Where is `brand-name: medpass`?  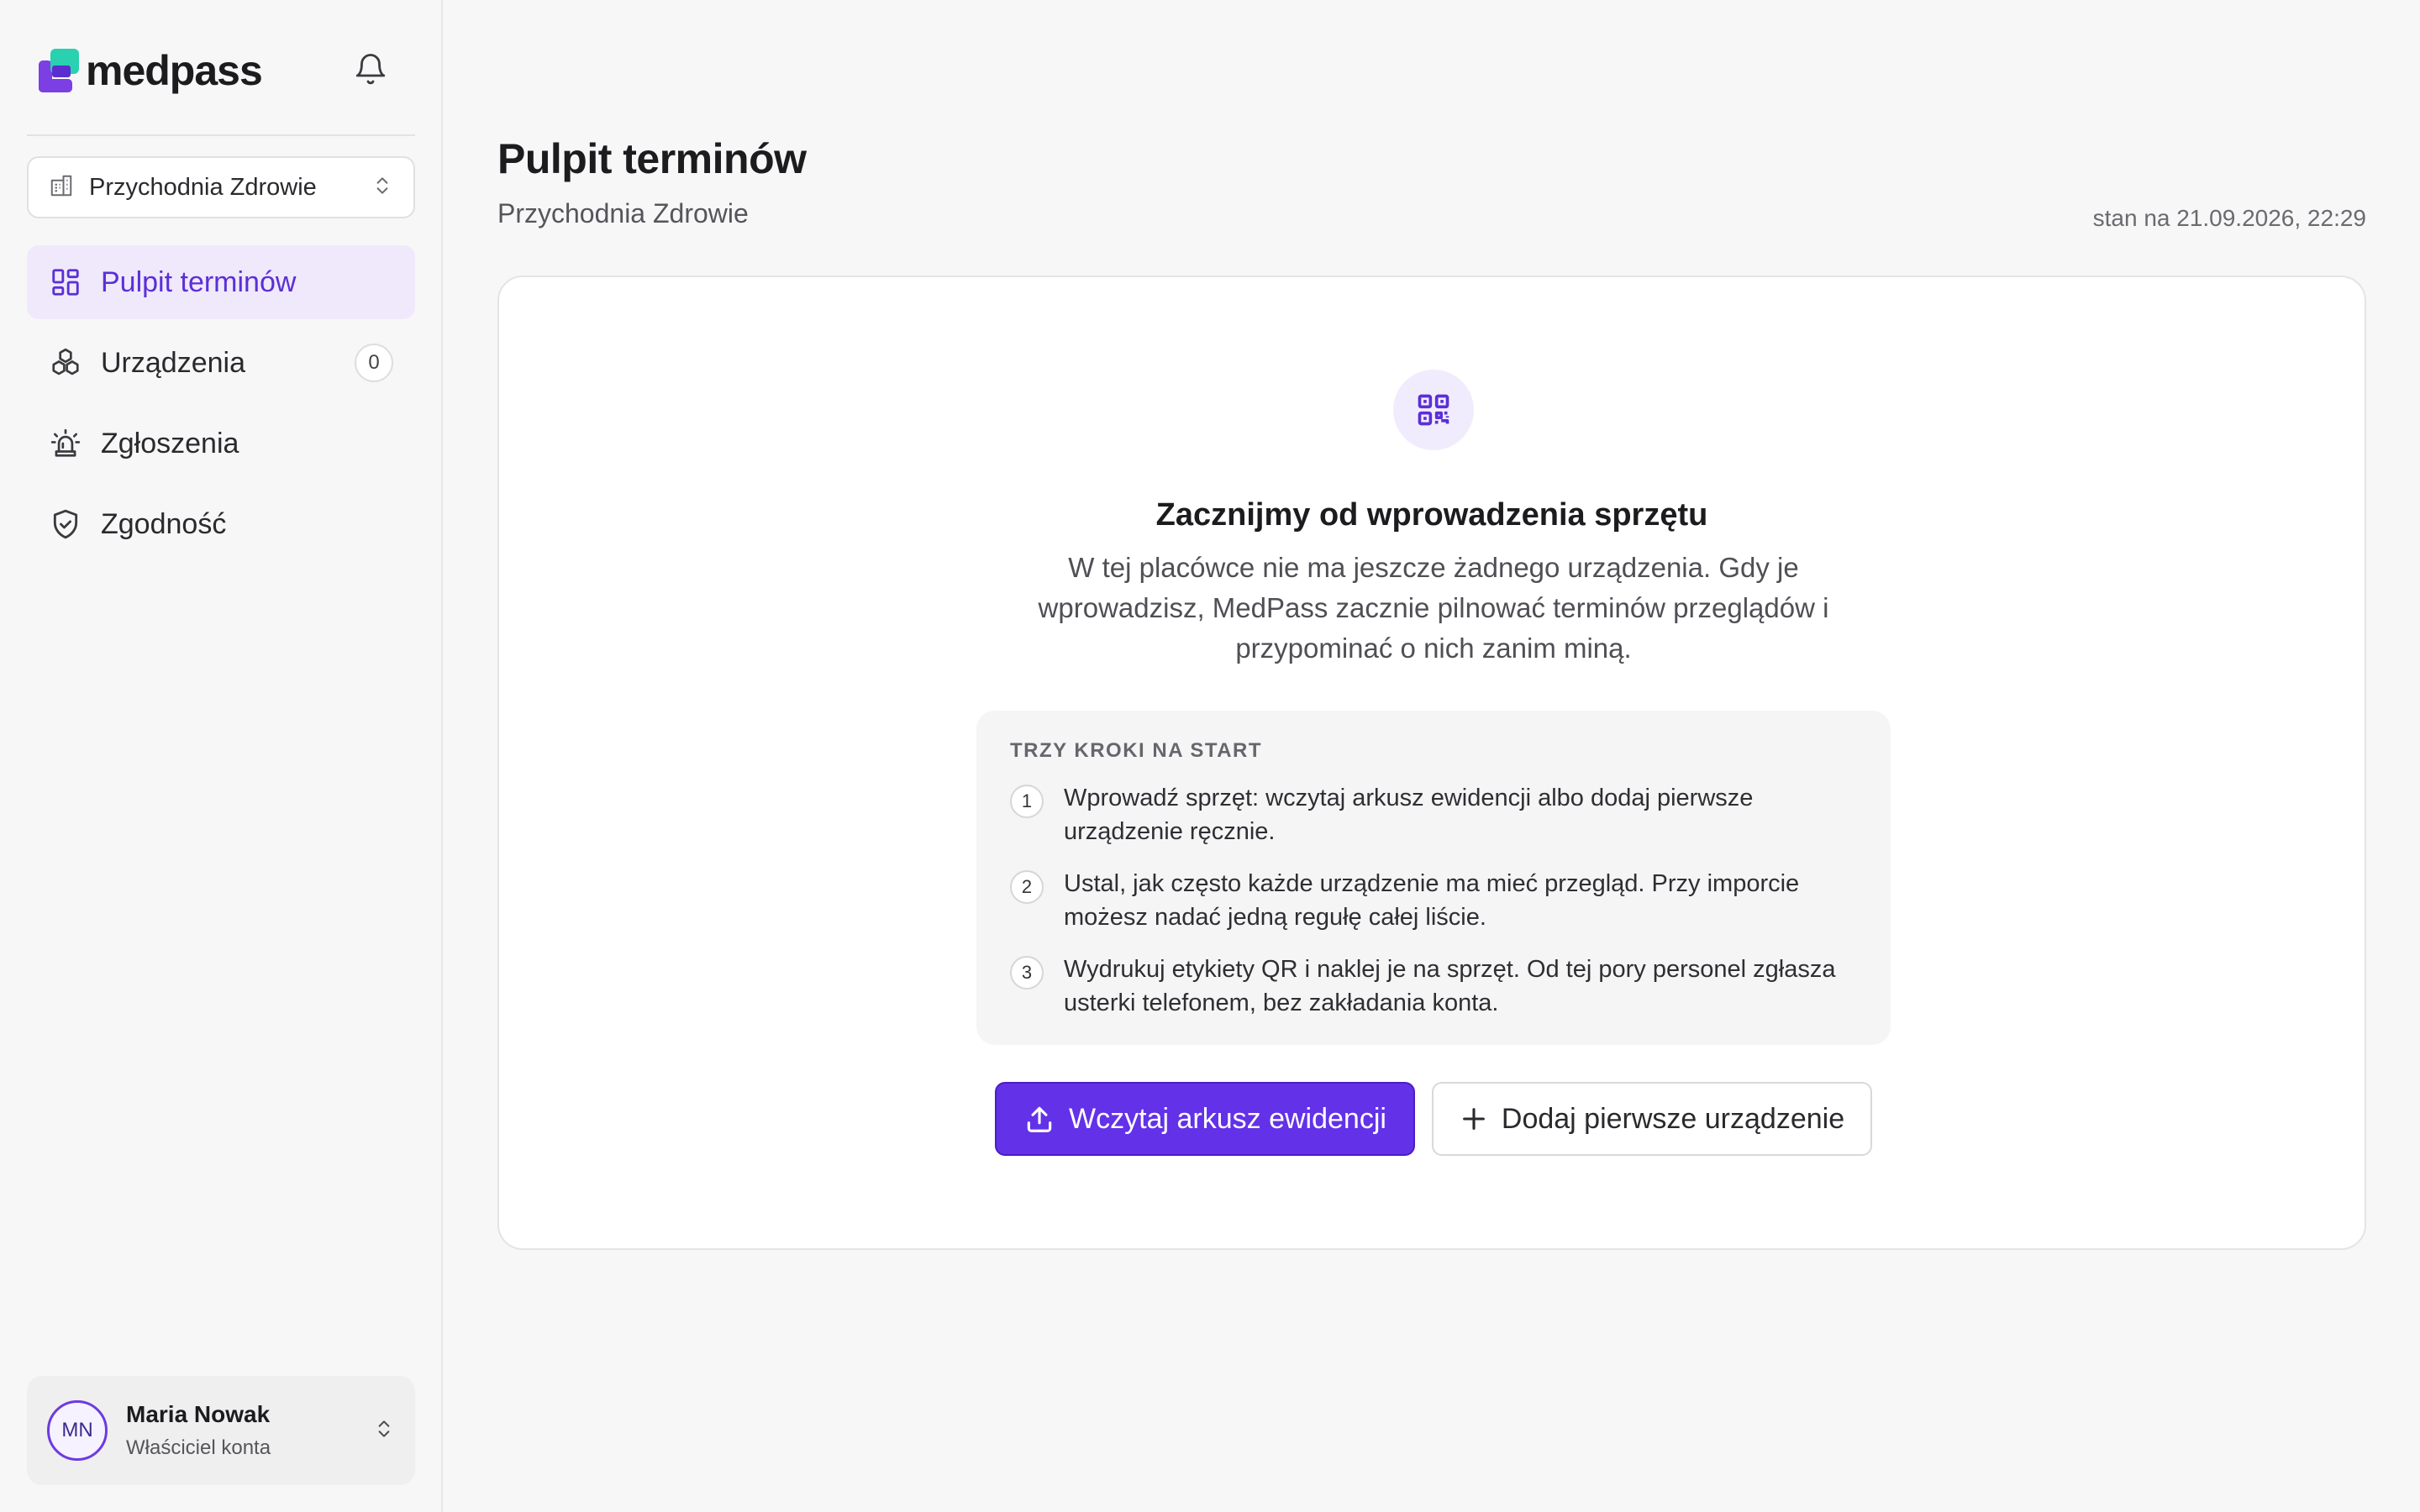
brand-name: medpass is located at coordinates (174, 70).